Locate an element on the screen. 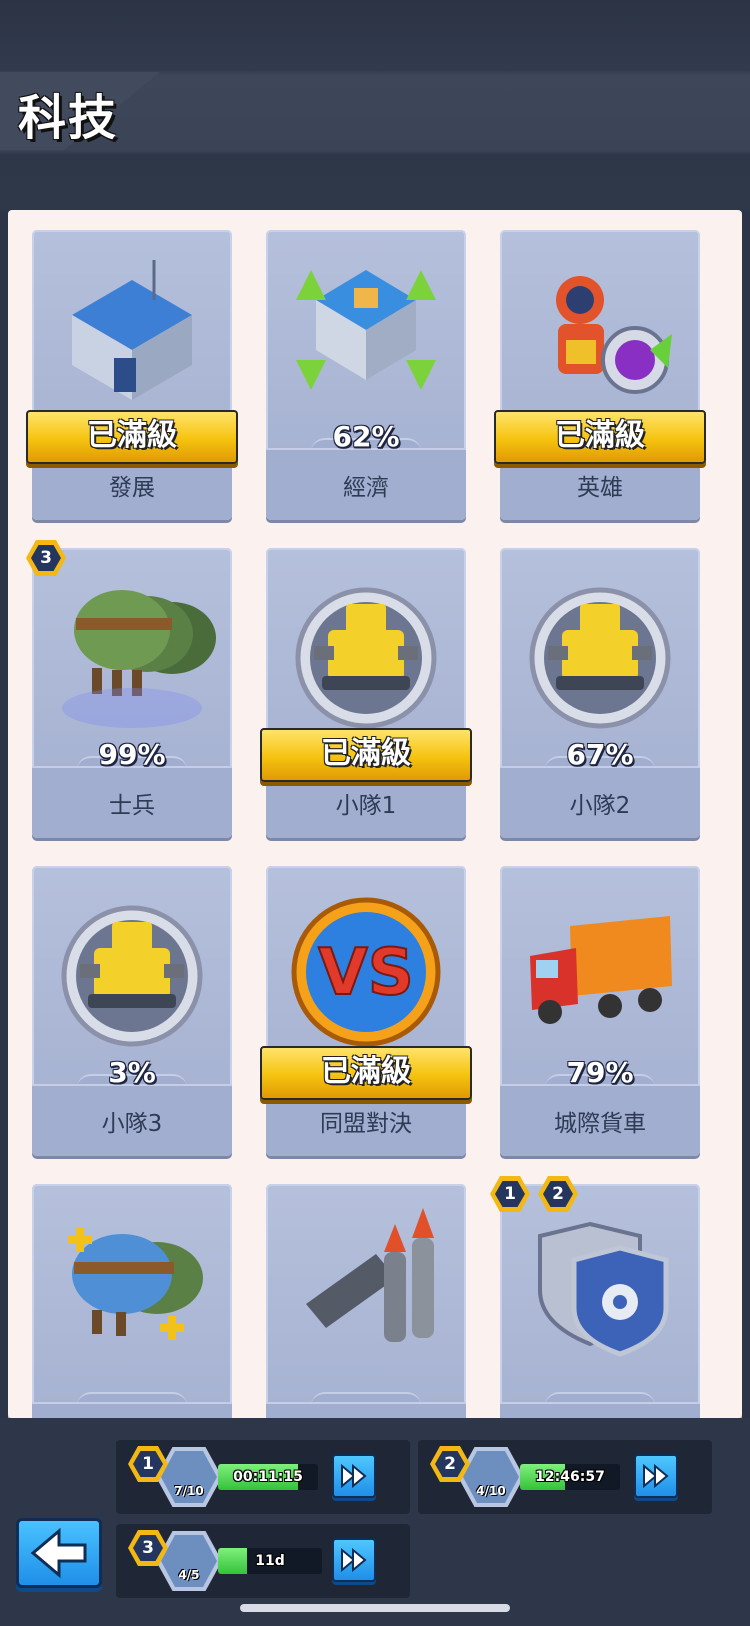  card-name: 同盟對決 is located at coordinates (366, 1124).